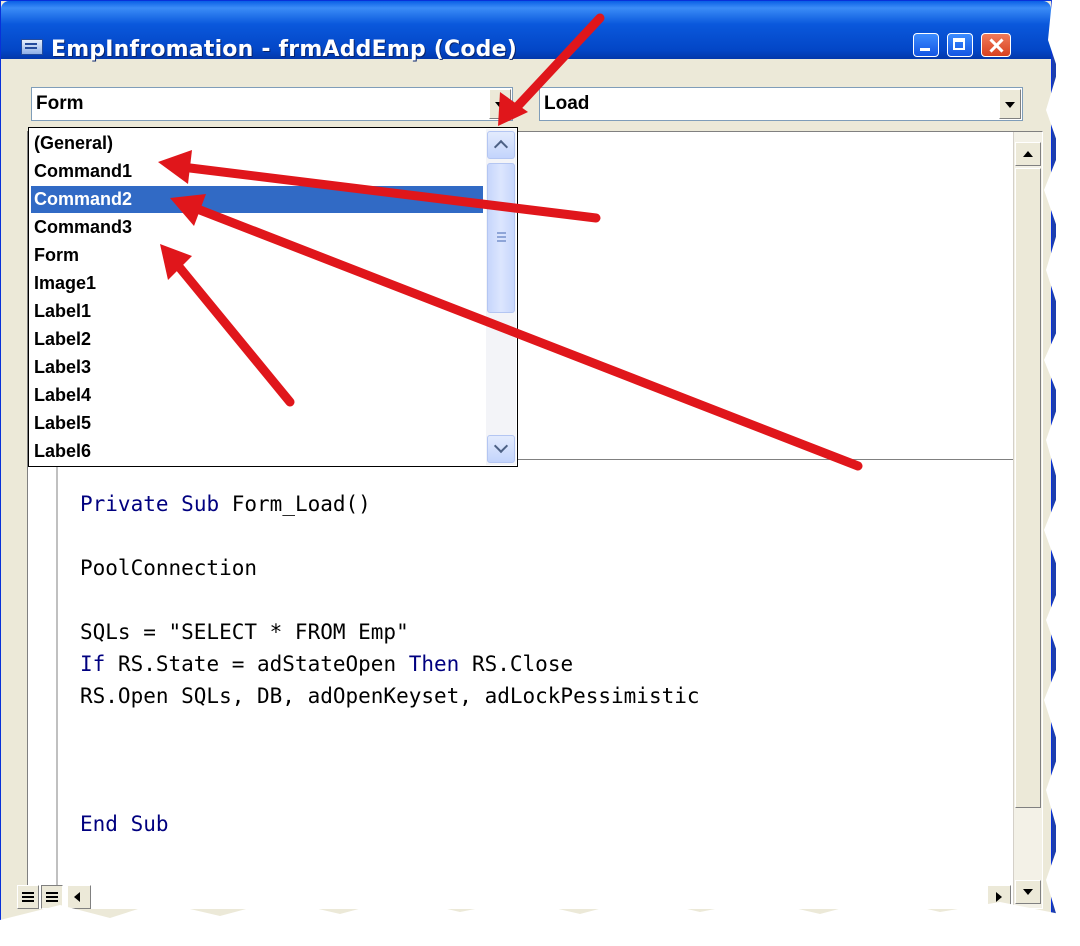  What do you see at coordinates (781, 104) in the screenshot?
I see `procedure-combobox: Load` at bounding box center [781, 104].